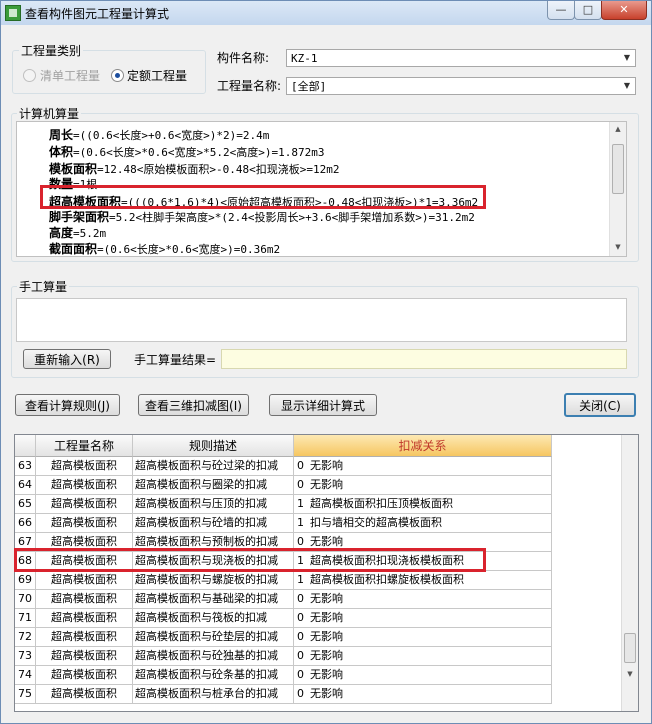  Describe the element at coordinates (326, 13) in the screenshot. I see `title-bar: 查看构件图元工程量计算式 — □ ✕` at that location.